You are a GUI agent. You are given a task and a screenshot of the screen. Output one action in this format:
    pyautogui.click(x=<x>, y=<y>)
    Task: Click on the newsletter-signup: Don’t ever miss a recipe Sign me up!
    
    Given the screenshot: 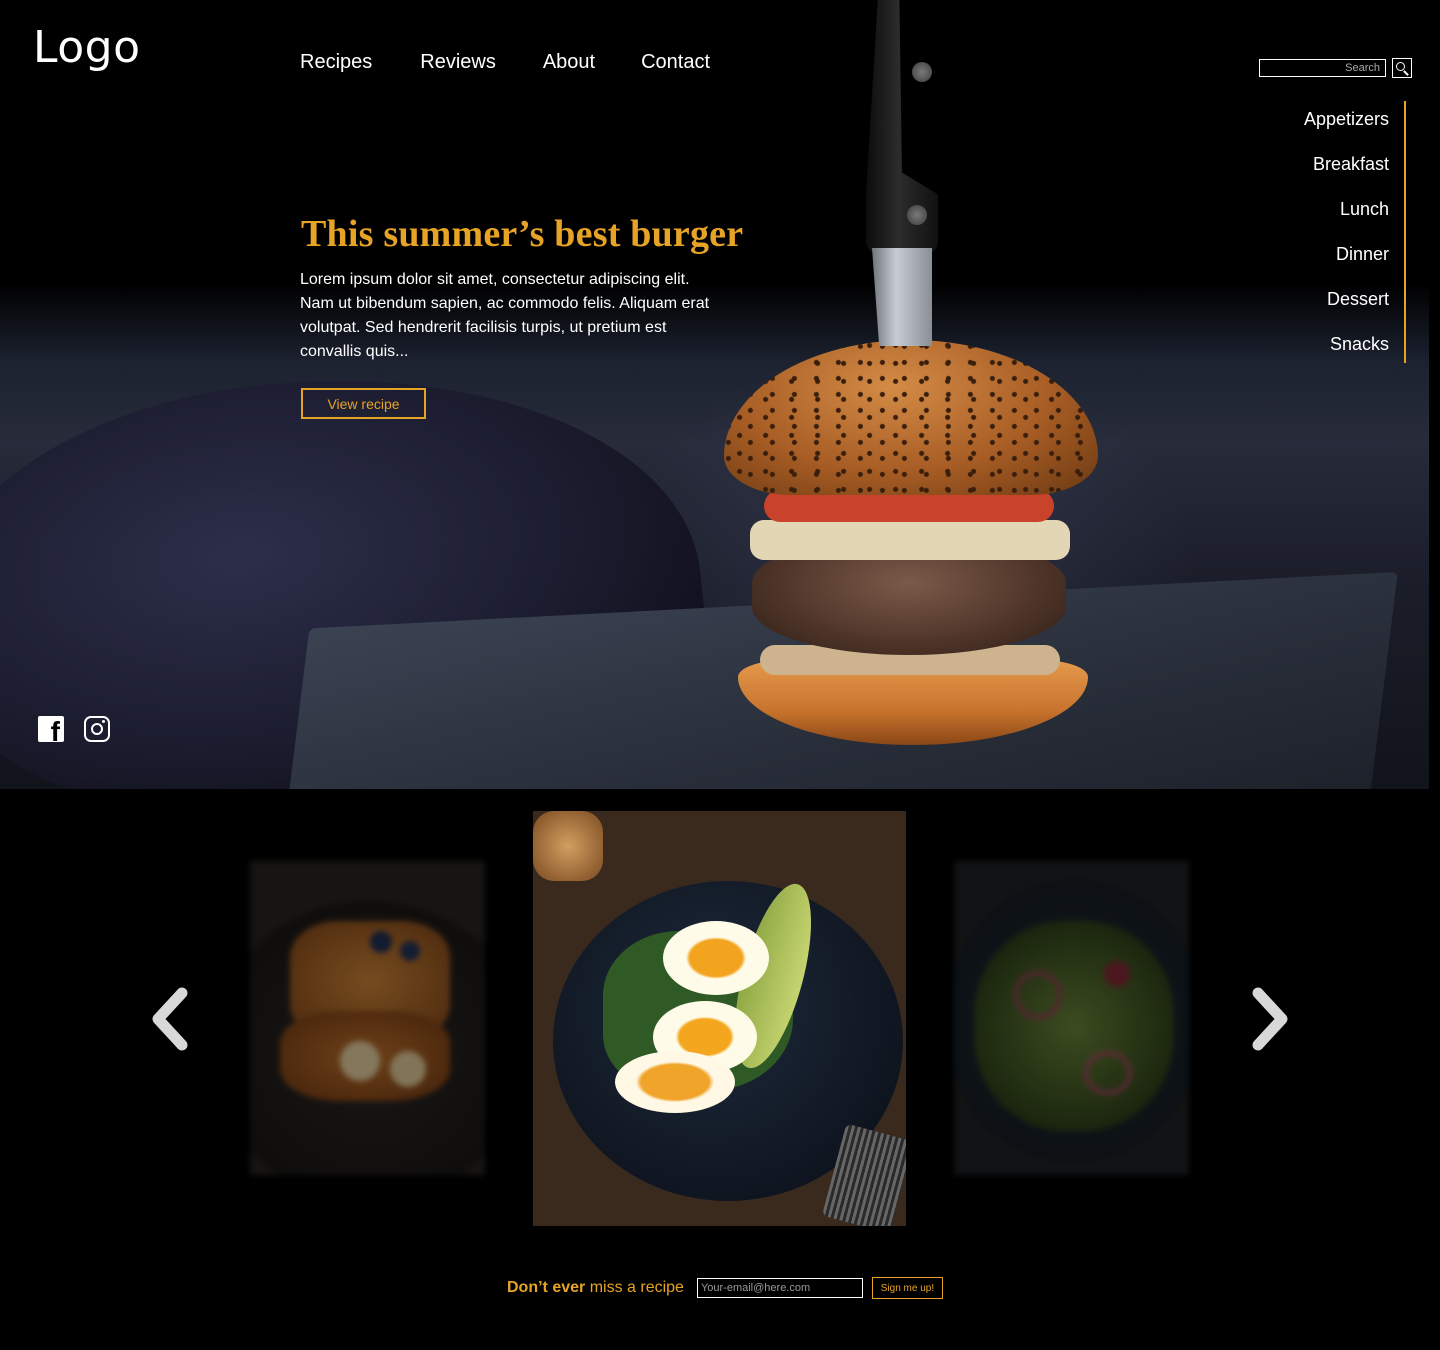 What is the action you would take?
    pyautogui.click(x=725, y=1288)
    